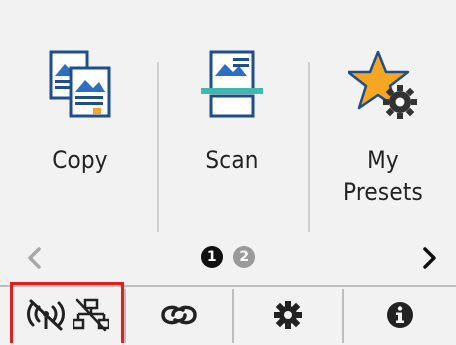 The image size is (456, 345). Describe the element at coordinates (382, 84) in the screenshot. I see `my-presets-icon` at that location.